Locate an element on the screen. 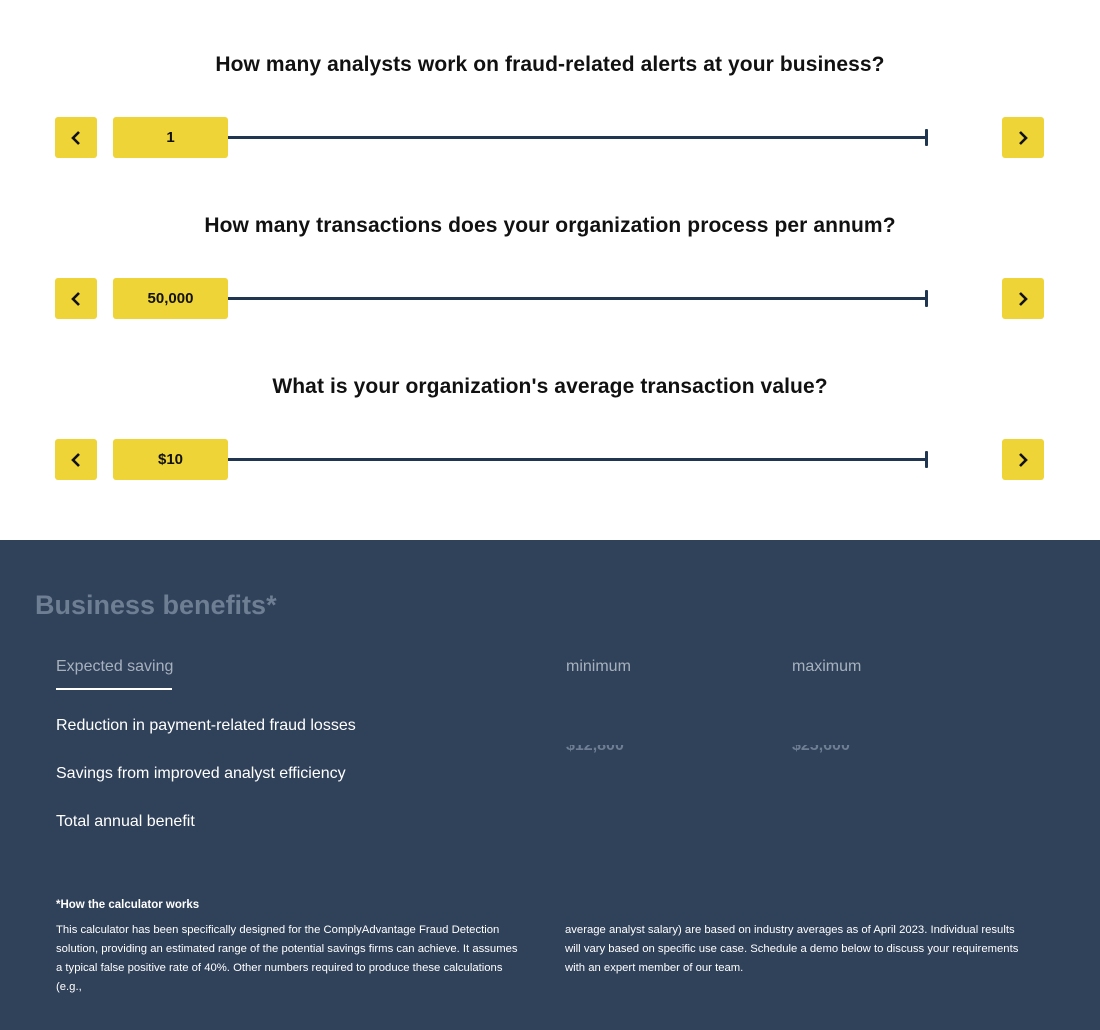  section-title: Business benefits* is located at coordinates (156, 605).